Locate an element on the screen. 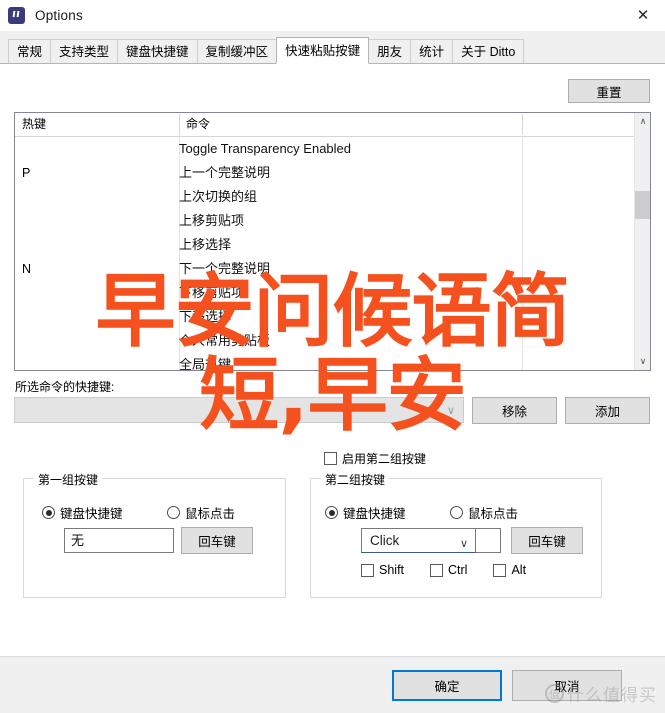 The height and width of the screenshot is (713, 665). g2-radio-mouse-label: 鼠标点击 is located at coordinates (493, 514).